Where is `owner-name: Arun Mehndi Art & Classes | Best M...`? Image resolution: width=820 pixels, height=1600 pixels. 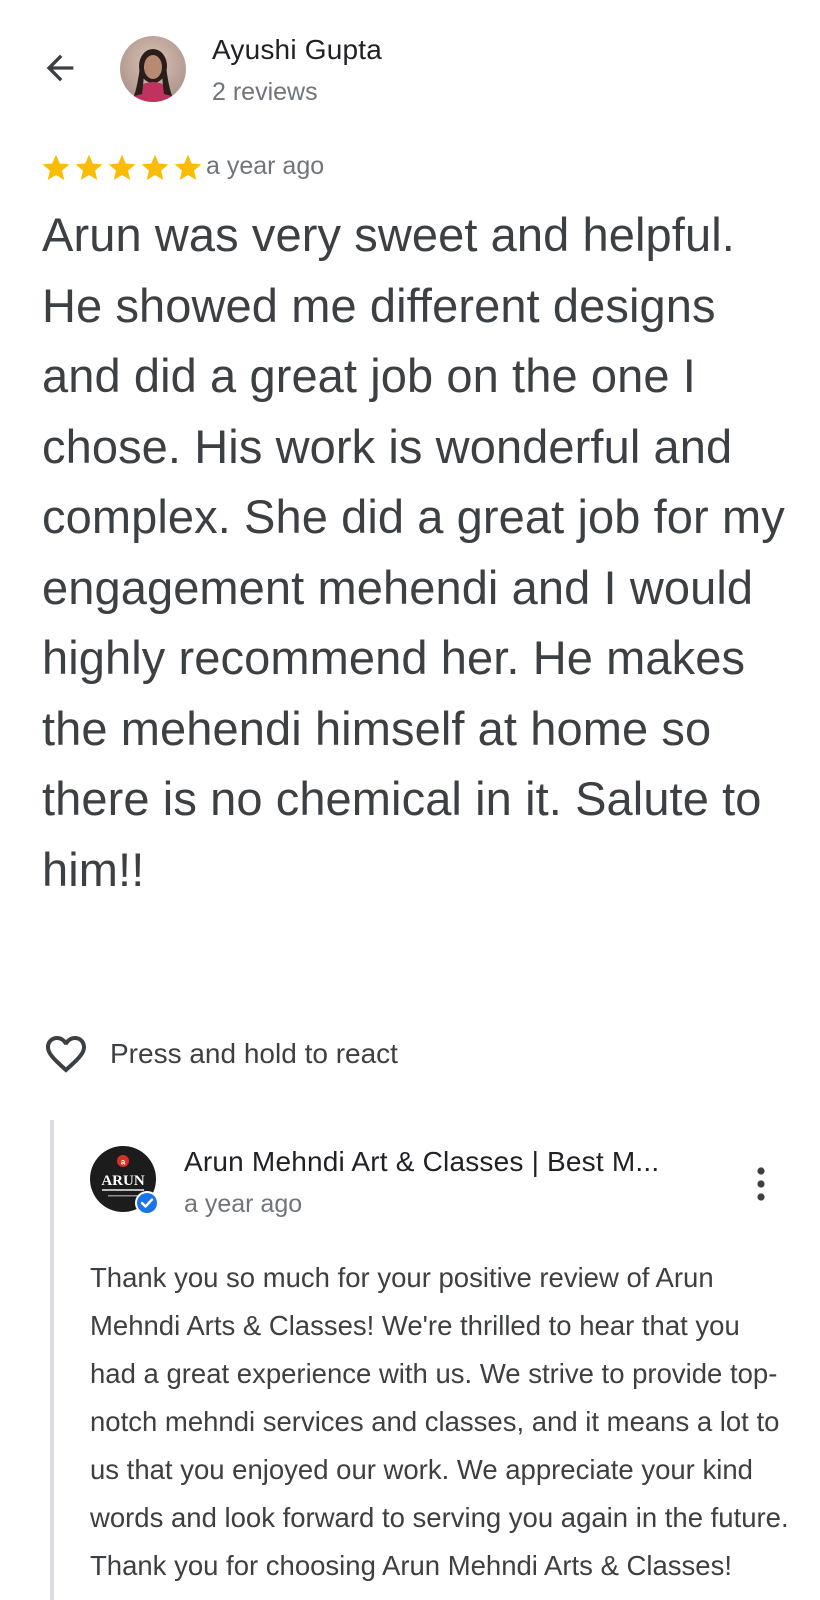
owner-name: Arun Mehndi Art & Classes | Best M... is located at coordinates (421, 1162).